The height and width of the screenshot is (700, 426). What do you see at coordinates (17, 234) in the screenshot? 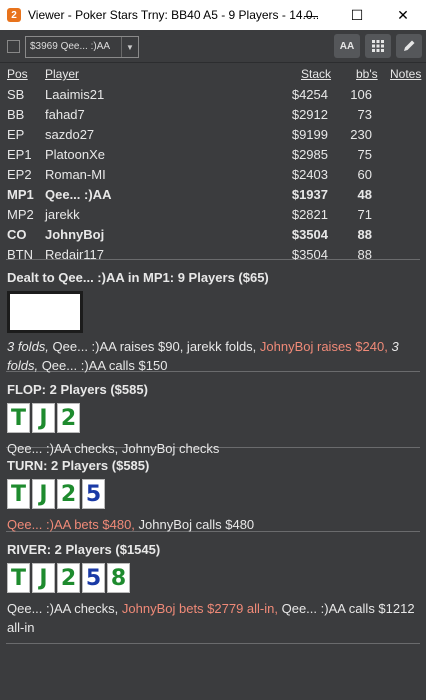
I see `row-pos: CO` at bounding box center [17, 234].